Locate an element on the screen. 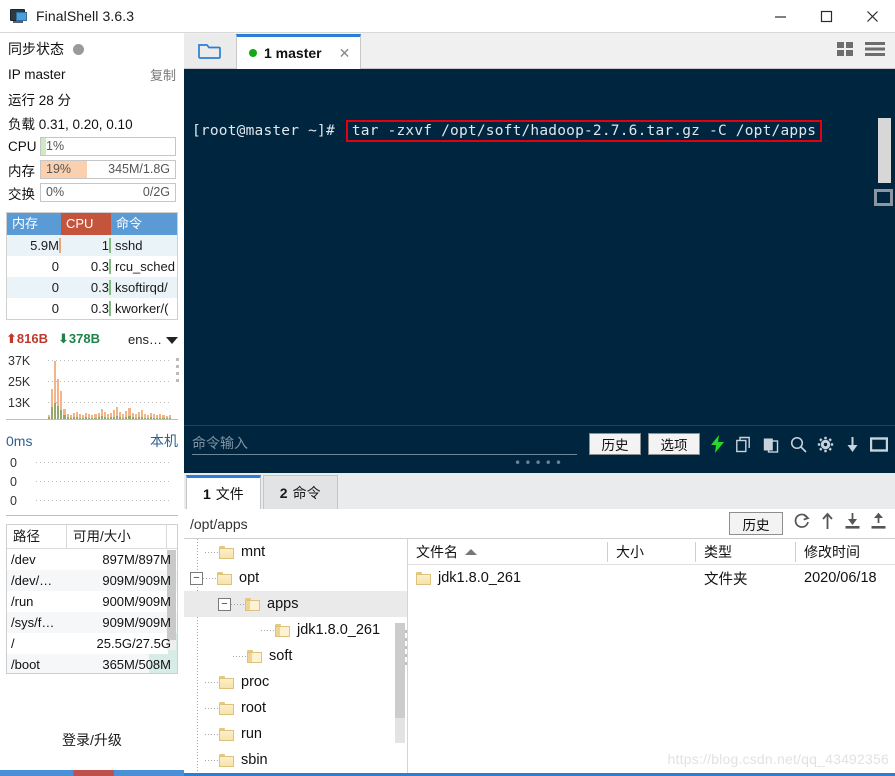 The width and height of the screenshot is (895, 776). command-input: 命令输入 is located at coordinates (384, 444).